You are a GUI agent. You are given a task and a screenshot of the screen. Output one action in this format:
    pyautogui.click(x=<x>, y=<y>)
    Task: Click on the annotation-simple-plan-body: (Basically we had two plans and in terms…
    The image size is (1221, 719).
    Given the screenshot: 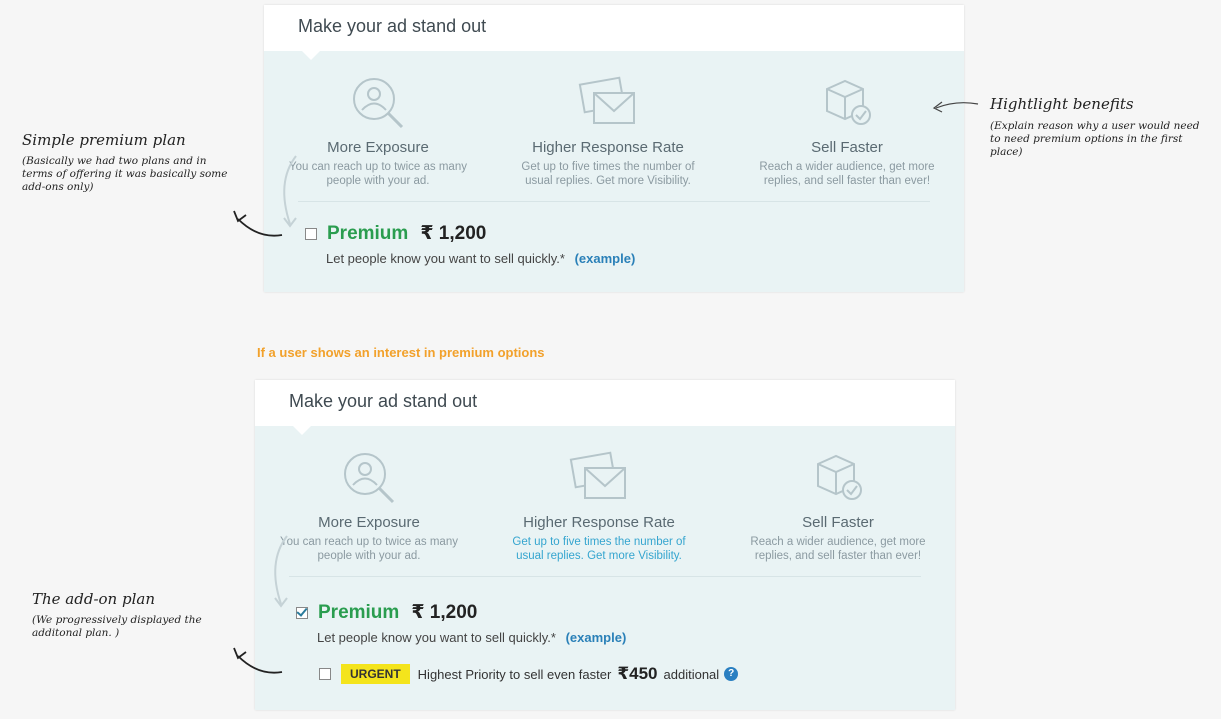 What is the action you would take?
    pyautogui.click(x=125, y=174)
    